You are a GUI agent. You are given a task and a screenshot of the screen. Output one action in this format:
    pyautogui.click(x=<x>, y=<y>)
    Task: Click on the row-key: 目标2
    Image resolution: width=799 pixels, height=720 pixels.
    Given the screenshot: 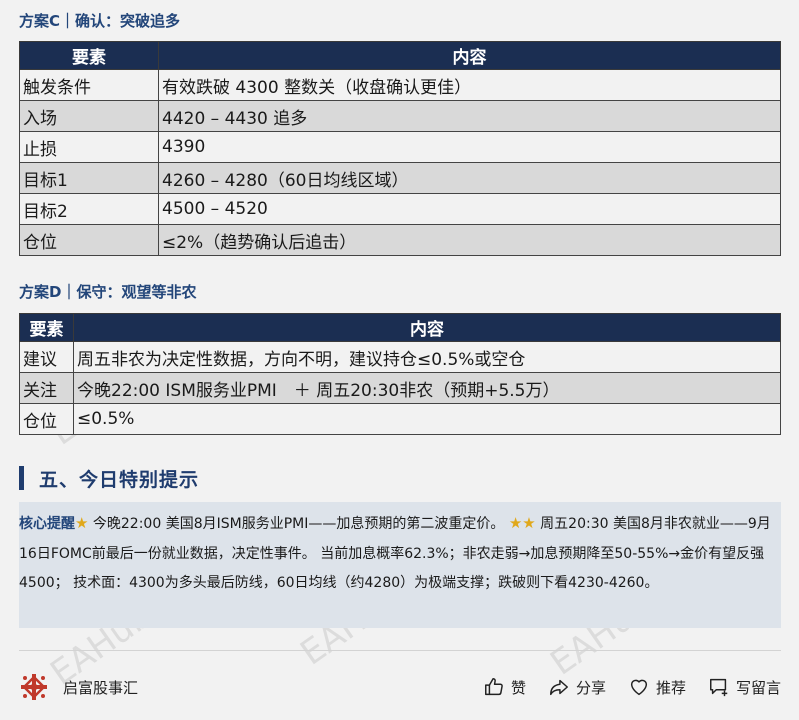 What is the action you would take?
    pyautogui.click(x=89, y=209)
    